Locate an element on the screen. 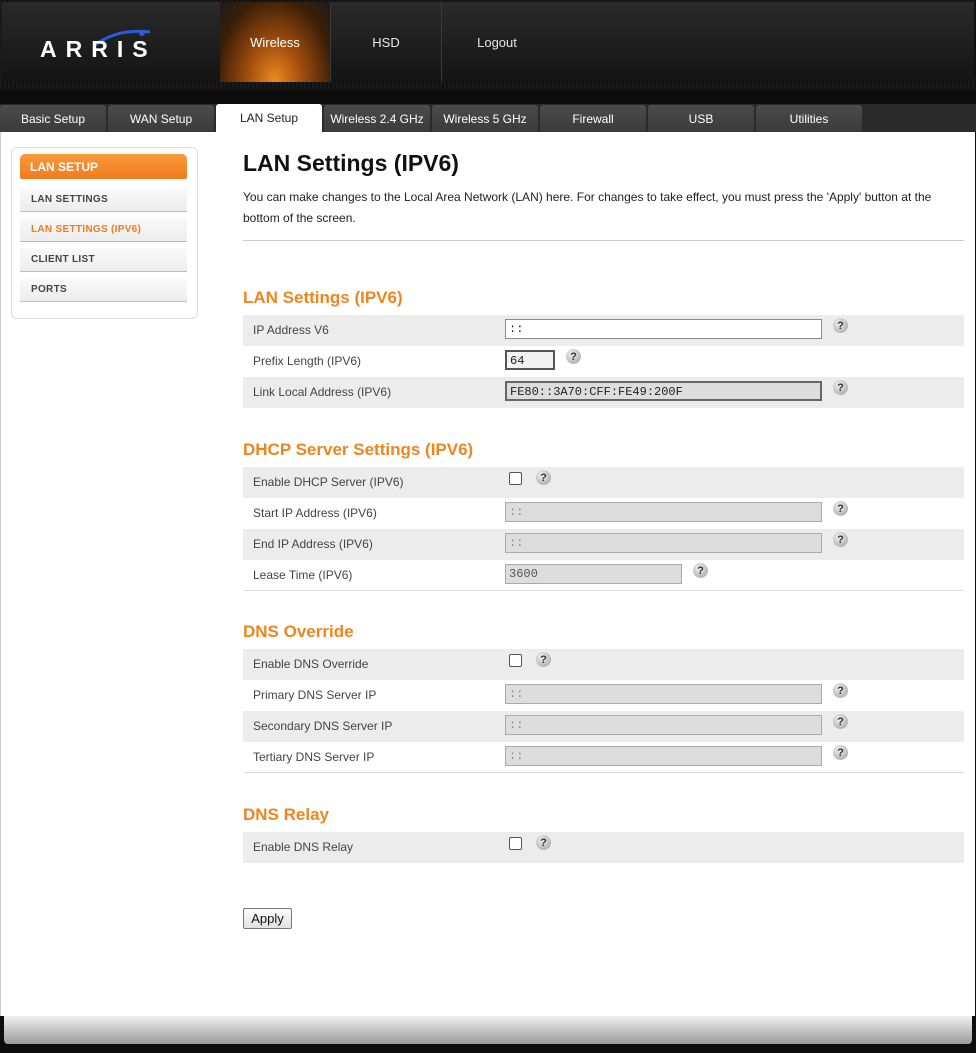 This screenshot has width=976, height=1053. enable-dhcp-checkbox is located at coordinates (515, 478).